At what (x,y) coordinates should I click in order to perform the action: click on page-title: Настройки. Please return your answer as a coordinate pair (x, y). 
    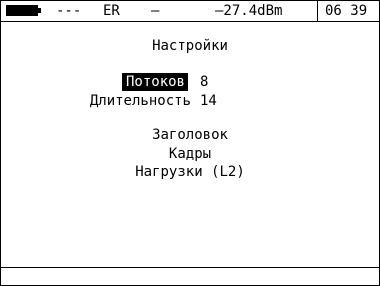
    Looking at the image, I should click on (190, 46).